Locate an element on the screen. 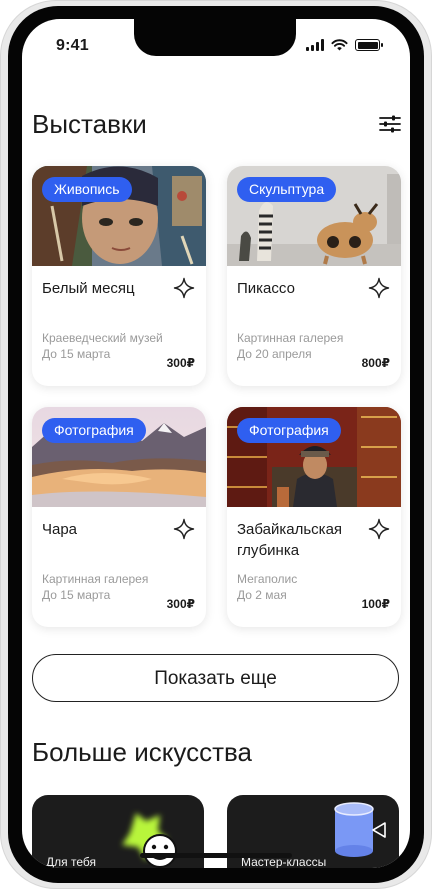 This screenshot has height=889, width=432. painting-image: Живопись is located at coordinates (119, 216).